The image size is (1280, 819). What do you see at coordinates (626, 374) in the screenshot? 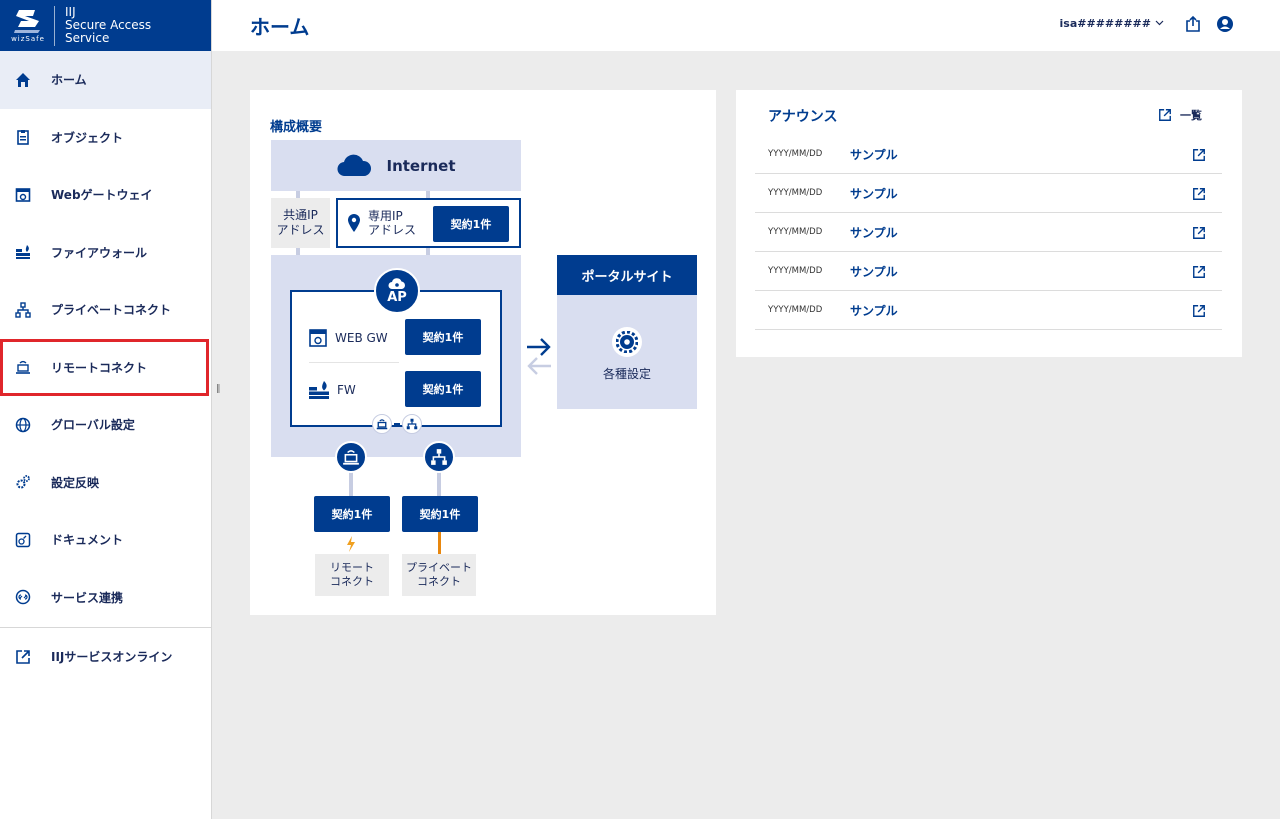
I see `portal-settings-label: 各種設定` at bounding box center [626, 374].